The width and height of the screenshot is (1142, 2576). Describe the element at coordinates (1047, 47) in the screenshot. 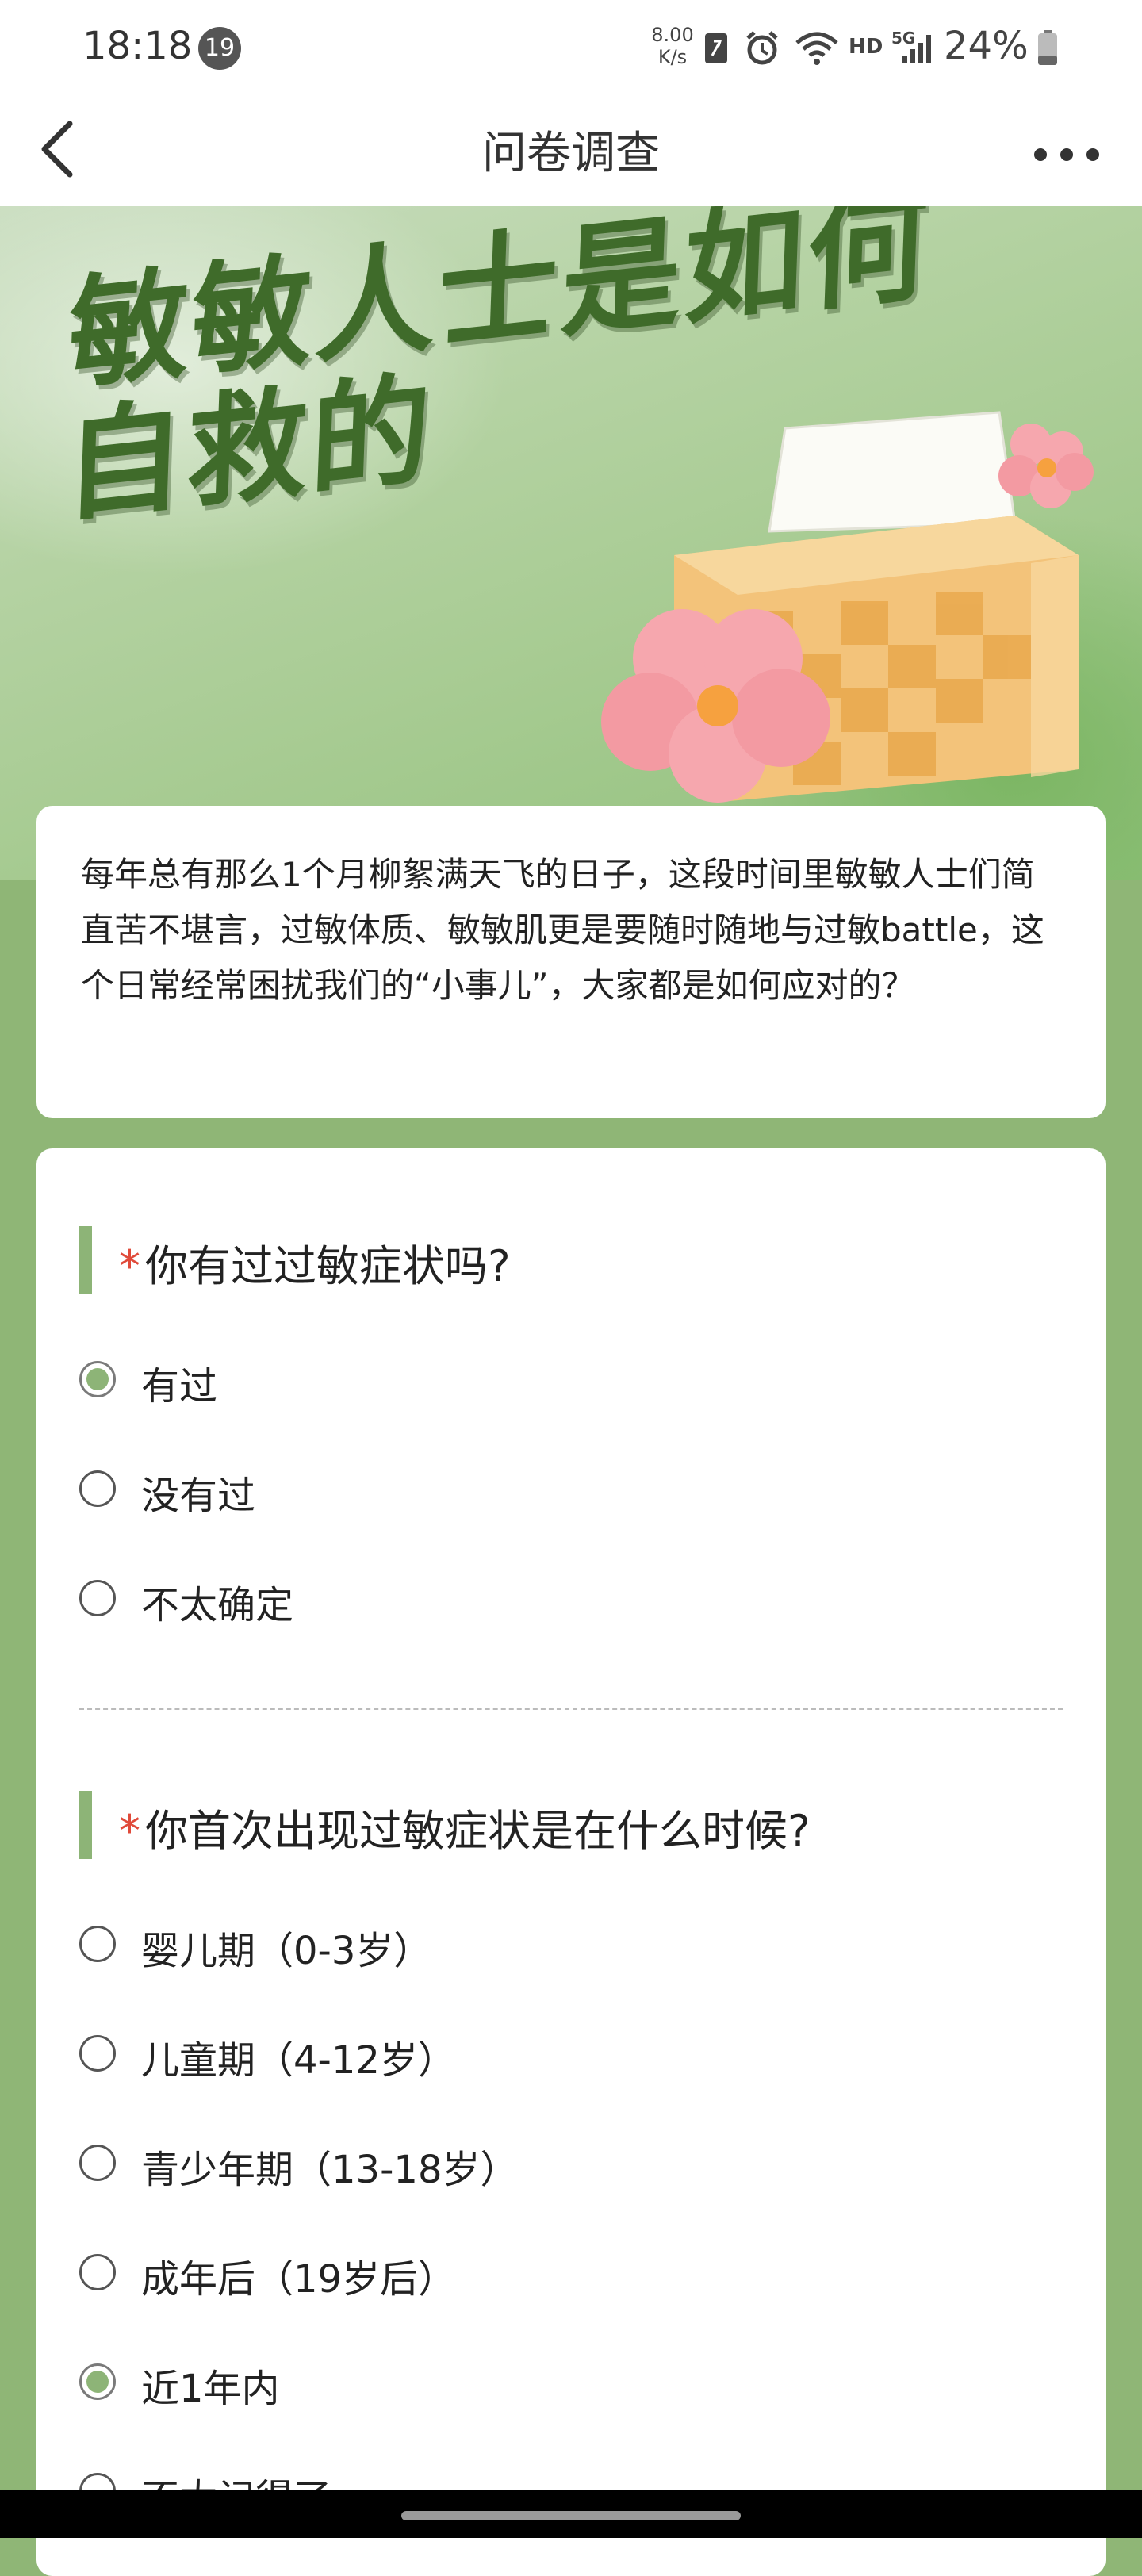

I see `battery-icon` at that location.